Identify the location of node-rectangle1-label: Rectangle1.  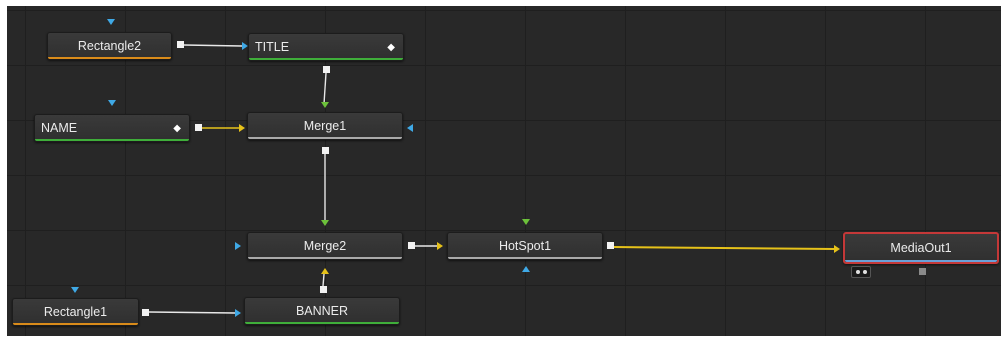
(75, 312).